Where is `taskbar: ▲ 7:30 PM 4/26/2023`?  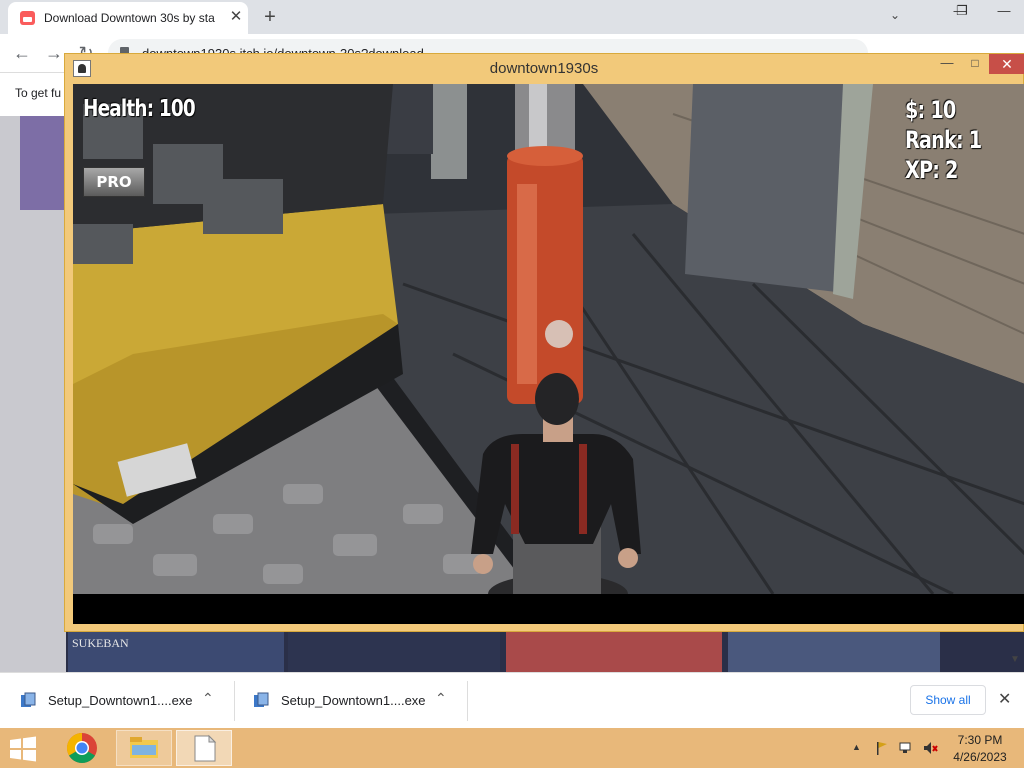 taskbar: ▲ 7:30 PM 4/26/2023 is located at coordinates (512, 748).